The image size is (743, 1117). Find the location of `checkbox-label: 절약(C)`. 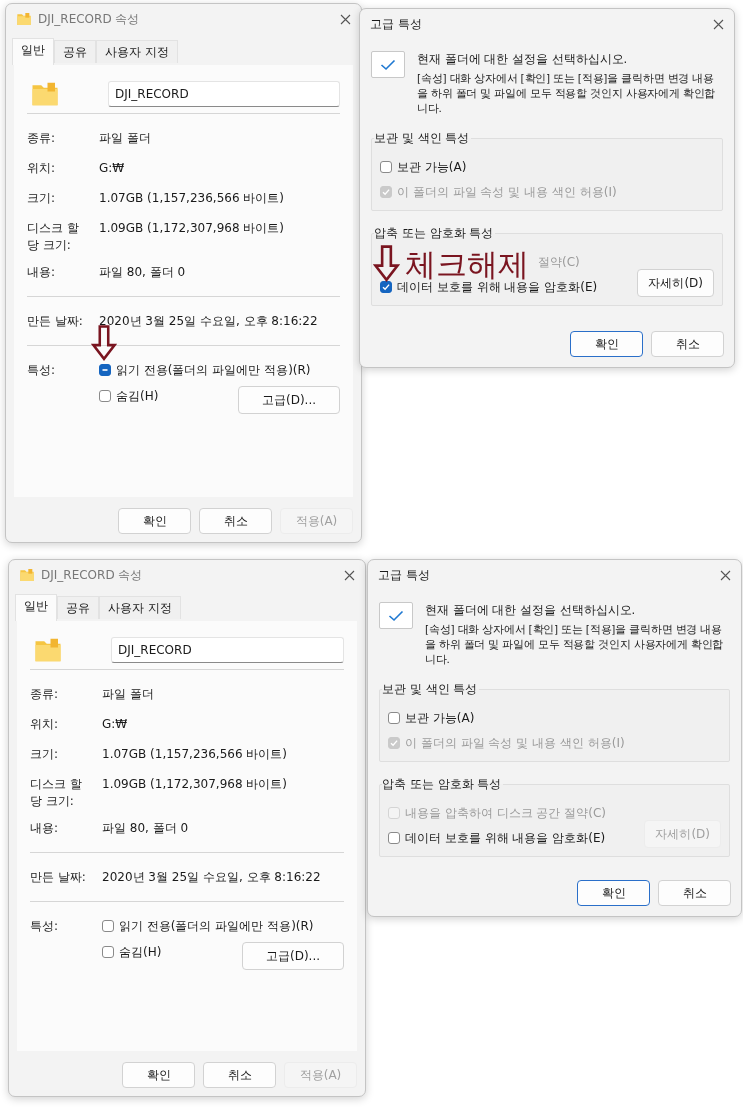

checkbox-label: 절약(C) is located at coordinates (559, 262).